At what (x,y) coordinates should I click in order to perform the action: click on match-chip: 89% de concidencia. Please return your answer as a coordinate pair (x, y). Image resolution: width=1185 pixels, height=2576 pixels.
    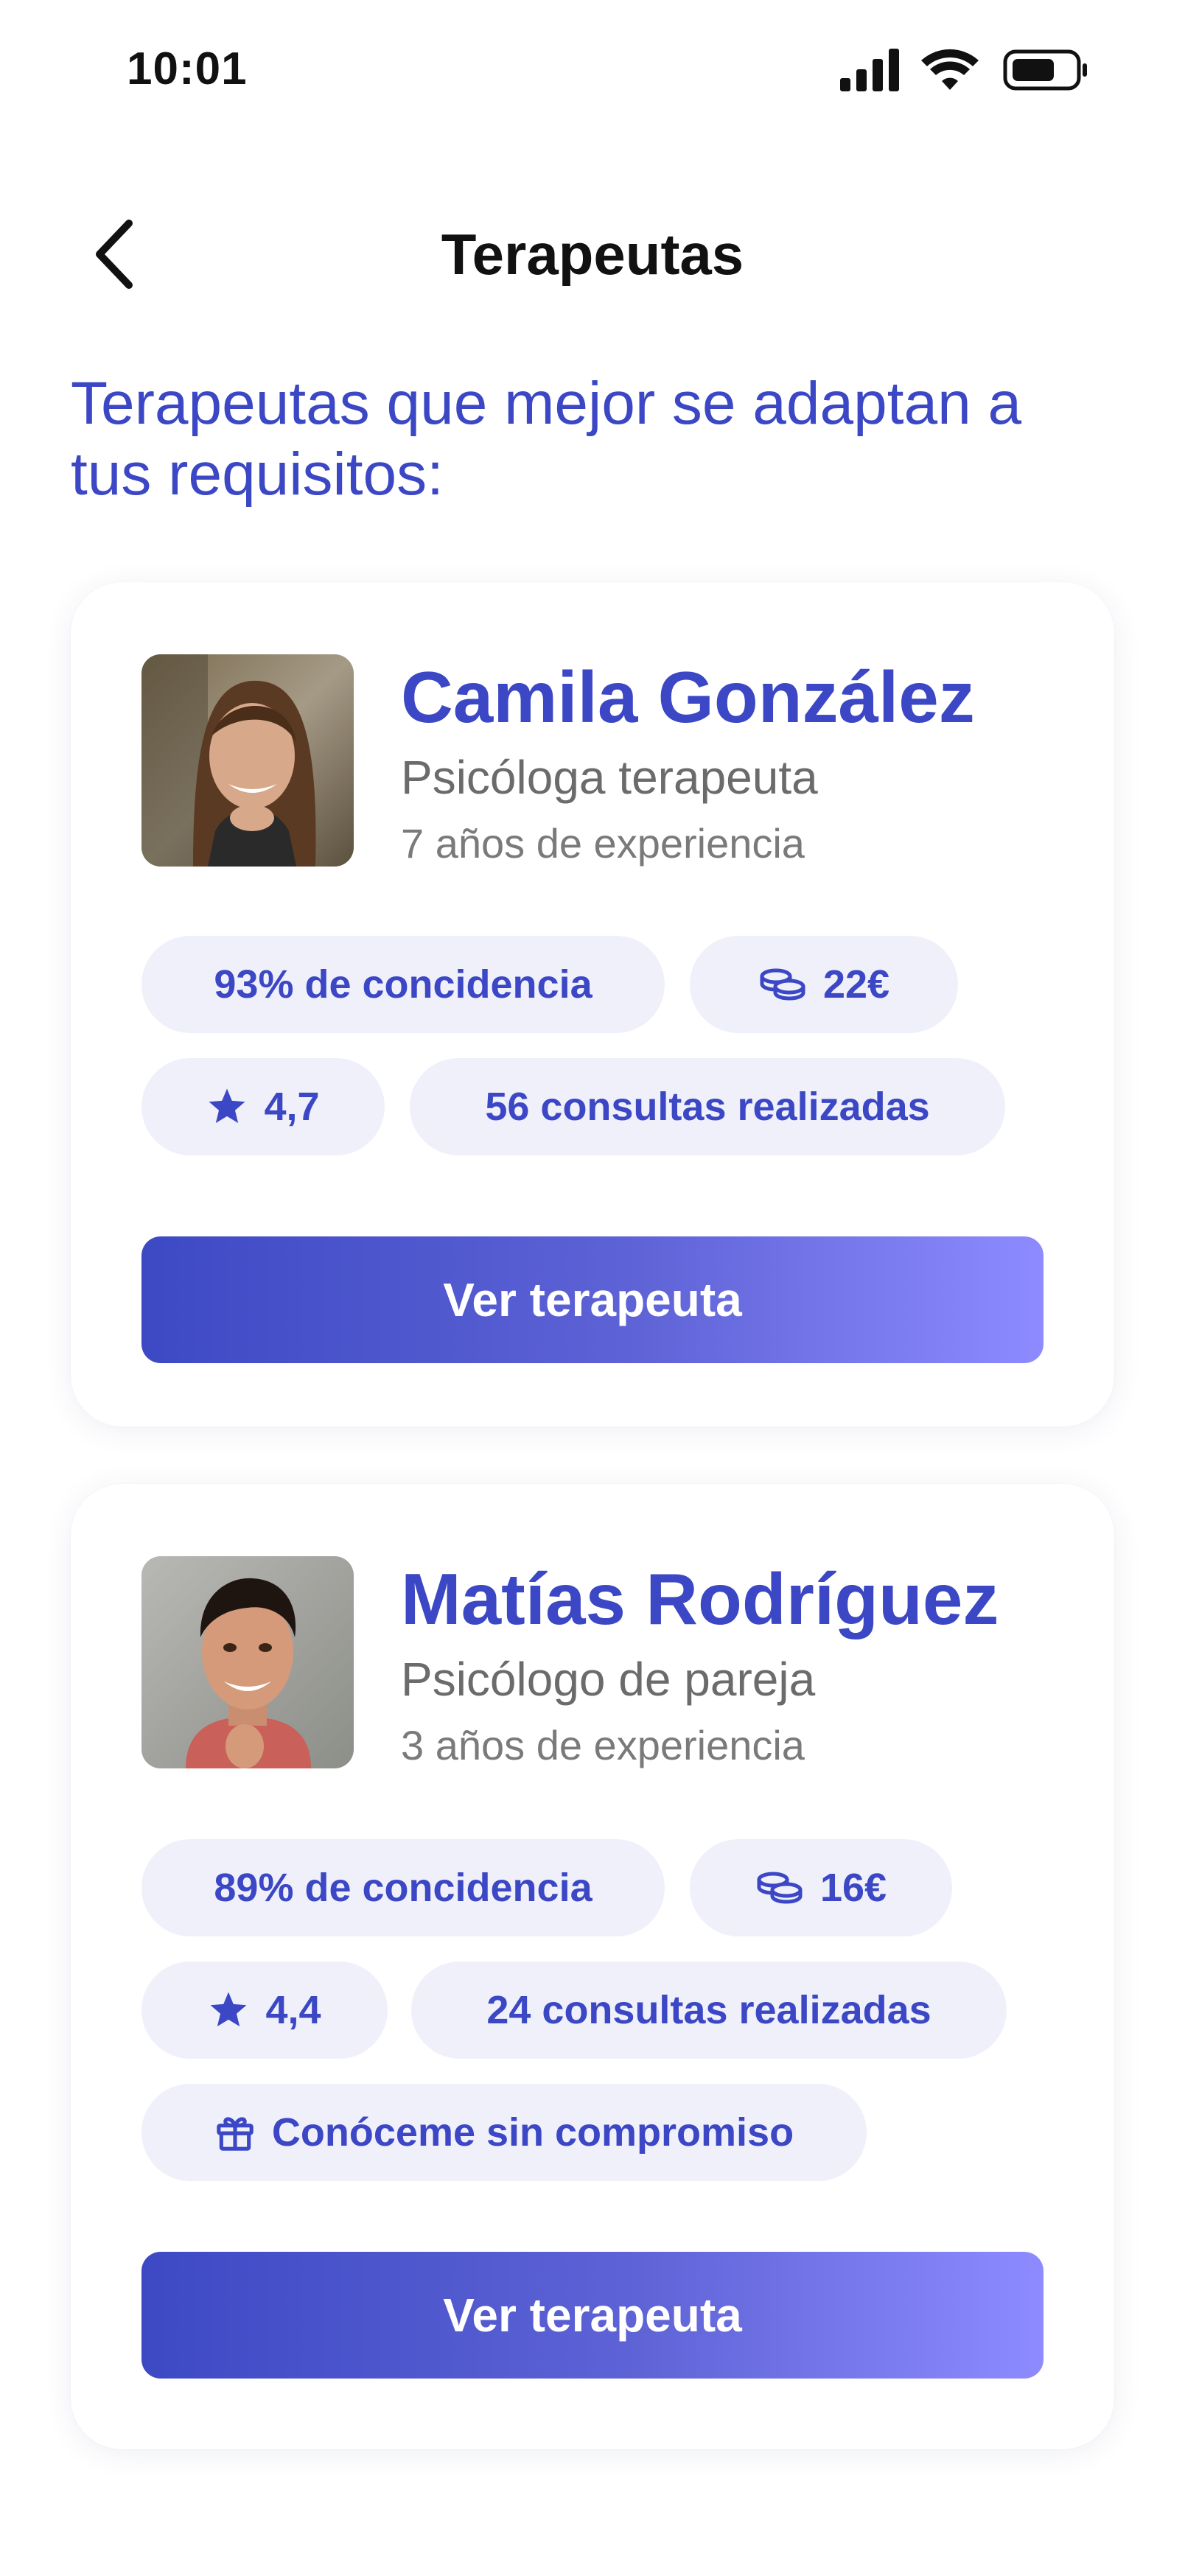
    Looking at the image, I should click on (403, 1887).